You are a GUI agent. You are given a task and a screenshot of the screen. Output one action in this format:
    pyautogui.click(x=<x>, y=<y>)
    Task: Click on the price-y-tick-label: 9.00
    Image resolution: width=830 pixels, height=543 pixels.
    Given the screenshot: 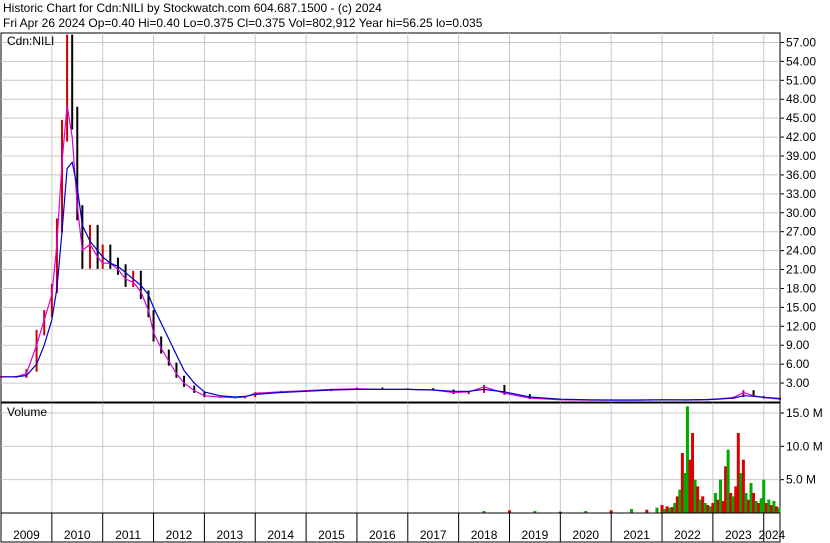 What is the action you would take?
    pyautogui.click(x=798, y=345)
    